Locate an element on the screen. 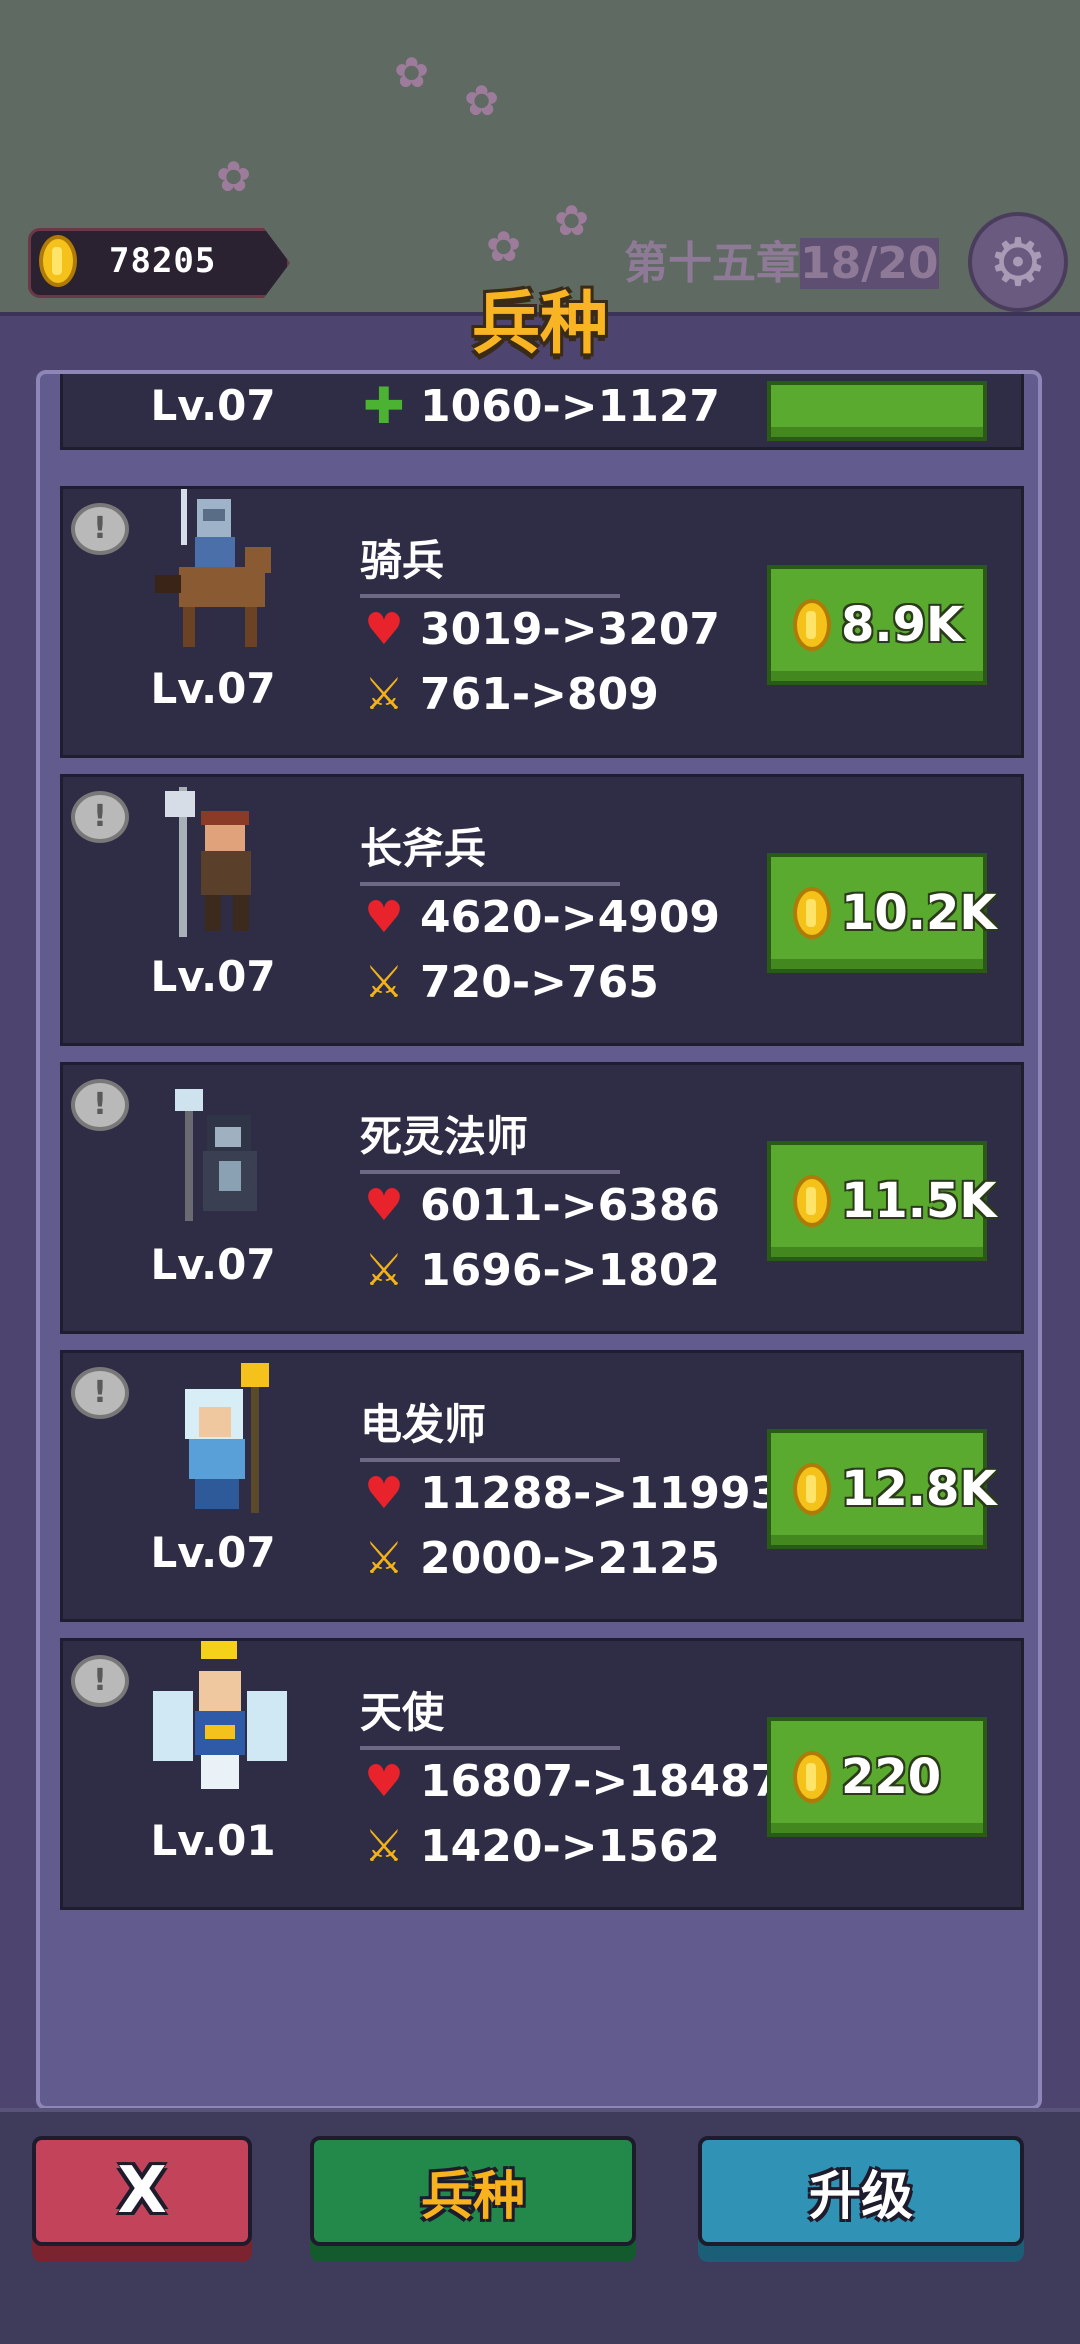 This screenshot has height=2344, width=1080. unit-card: ! Lv.07 骑兵 ♥ 3019->3207 ⚔ 761->809 8.9K is located at coordinates (542, 622).